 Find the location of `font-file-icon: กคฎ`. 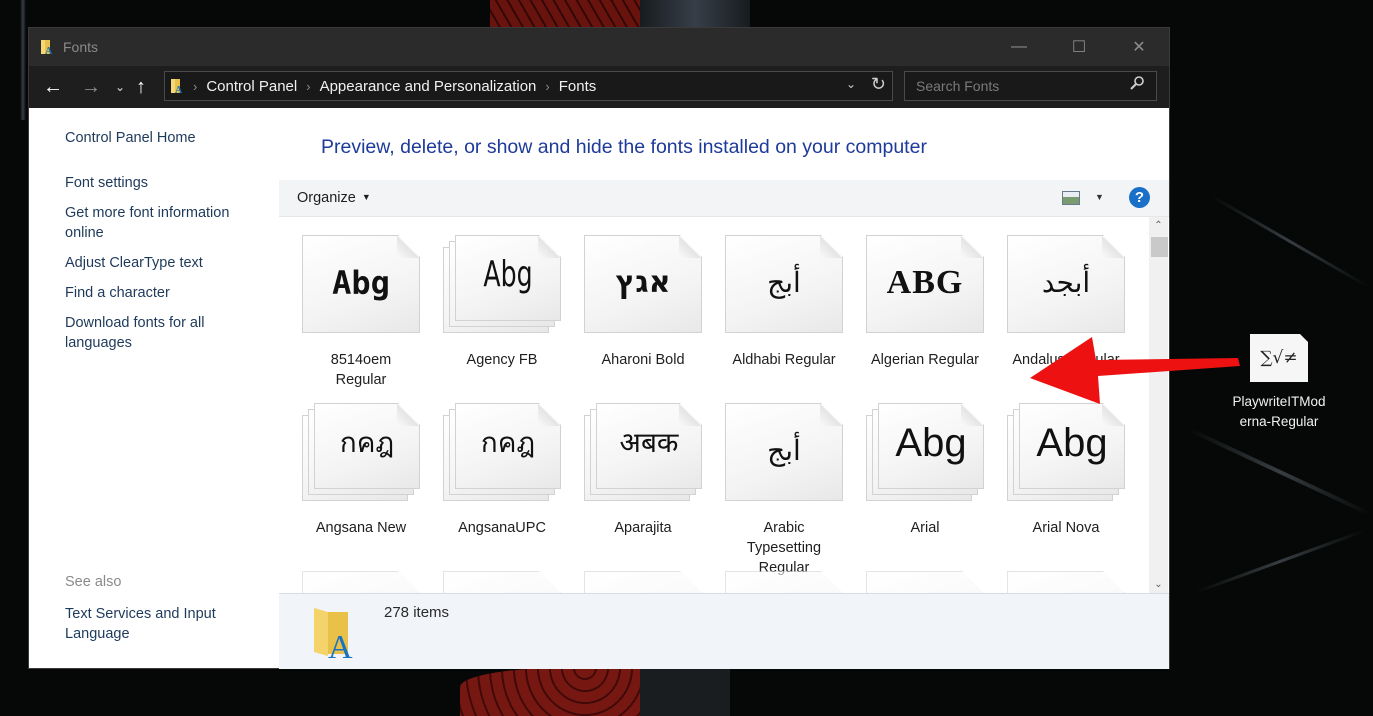

font-file-icon: กคฎ is located at coordinates (361, 452).